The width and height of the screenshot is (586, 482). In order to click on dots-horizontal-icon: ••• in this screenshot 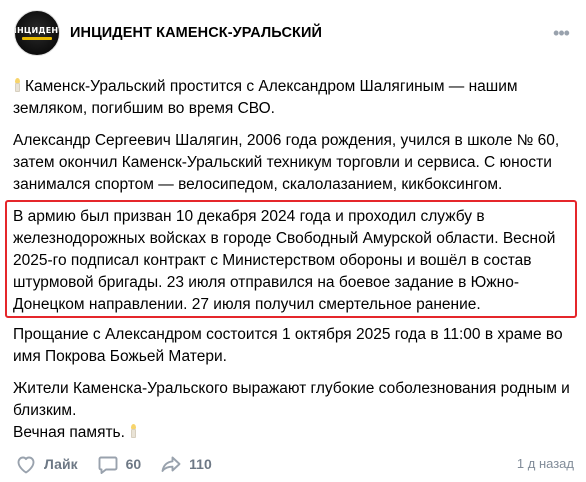, I will do `click(561, 33)`.